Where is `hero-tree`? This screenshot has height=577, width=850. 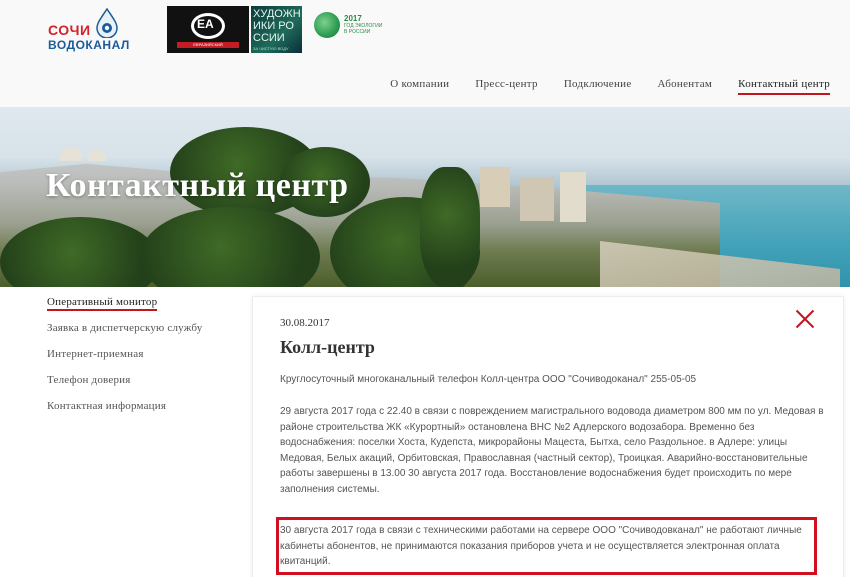
hero-tree is located at coordinates (450, 227).